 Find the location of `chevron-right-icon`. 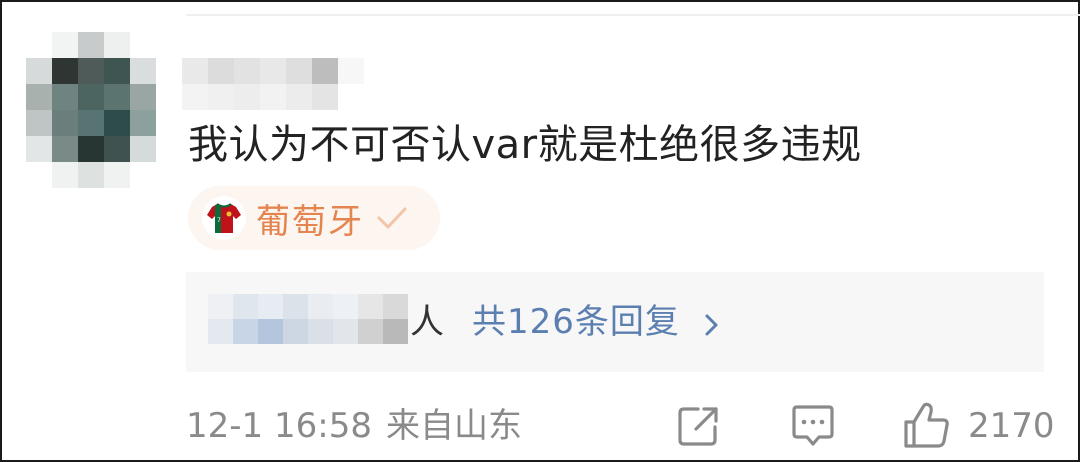

chevron-right-icon is located at coordinates (712, 325).